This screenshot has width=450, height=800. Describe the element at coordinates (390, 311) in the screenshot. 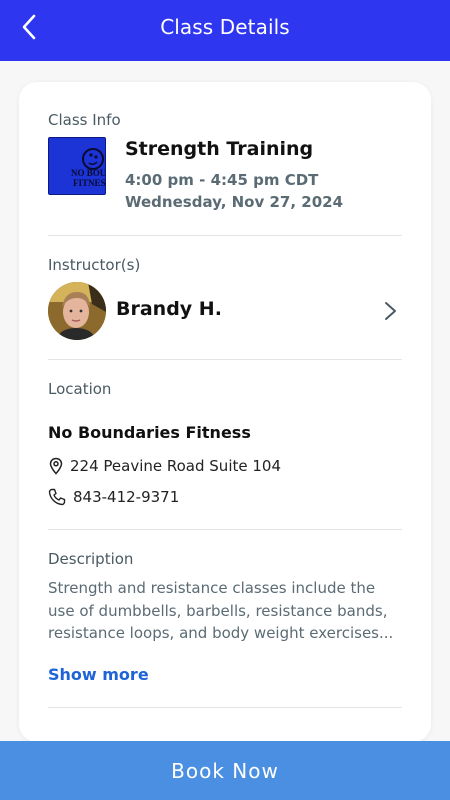

I see `chevron-right-icon` at that location.